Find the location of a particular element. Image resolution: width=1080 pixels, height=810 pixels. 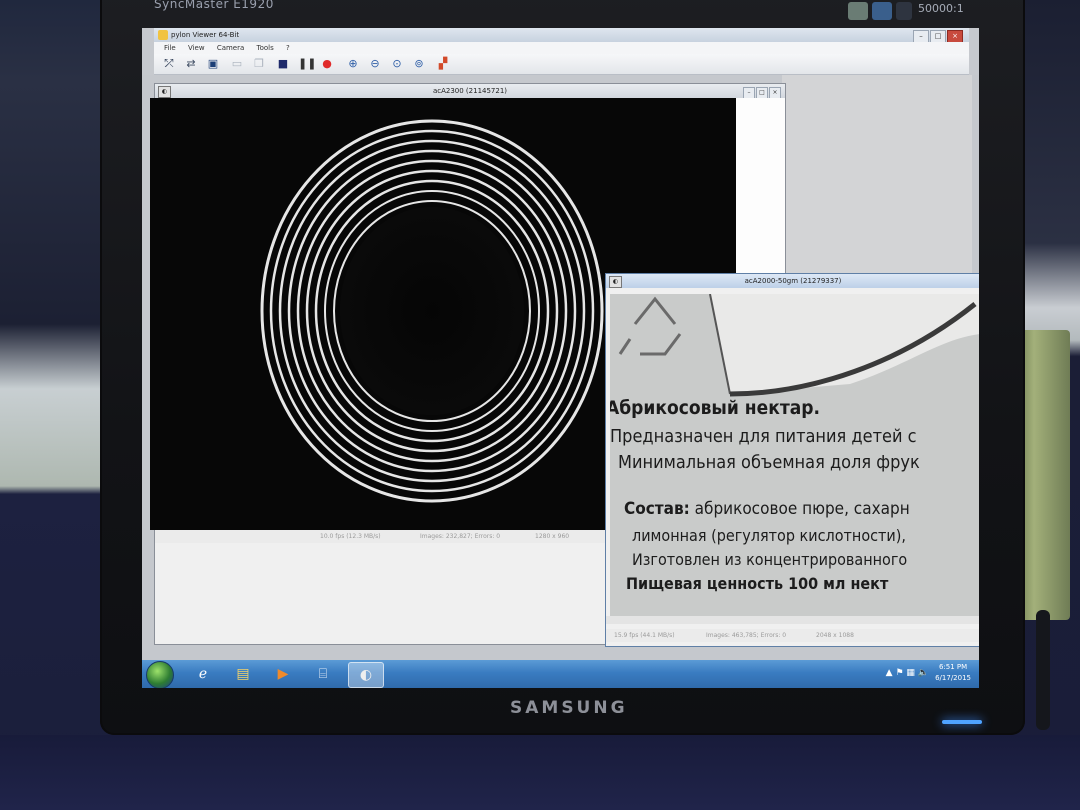

tco-badge-icon is located at coordinates (882, 11).